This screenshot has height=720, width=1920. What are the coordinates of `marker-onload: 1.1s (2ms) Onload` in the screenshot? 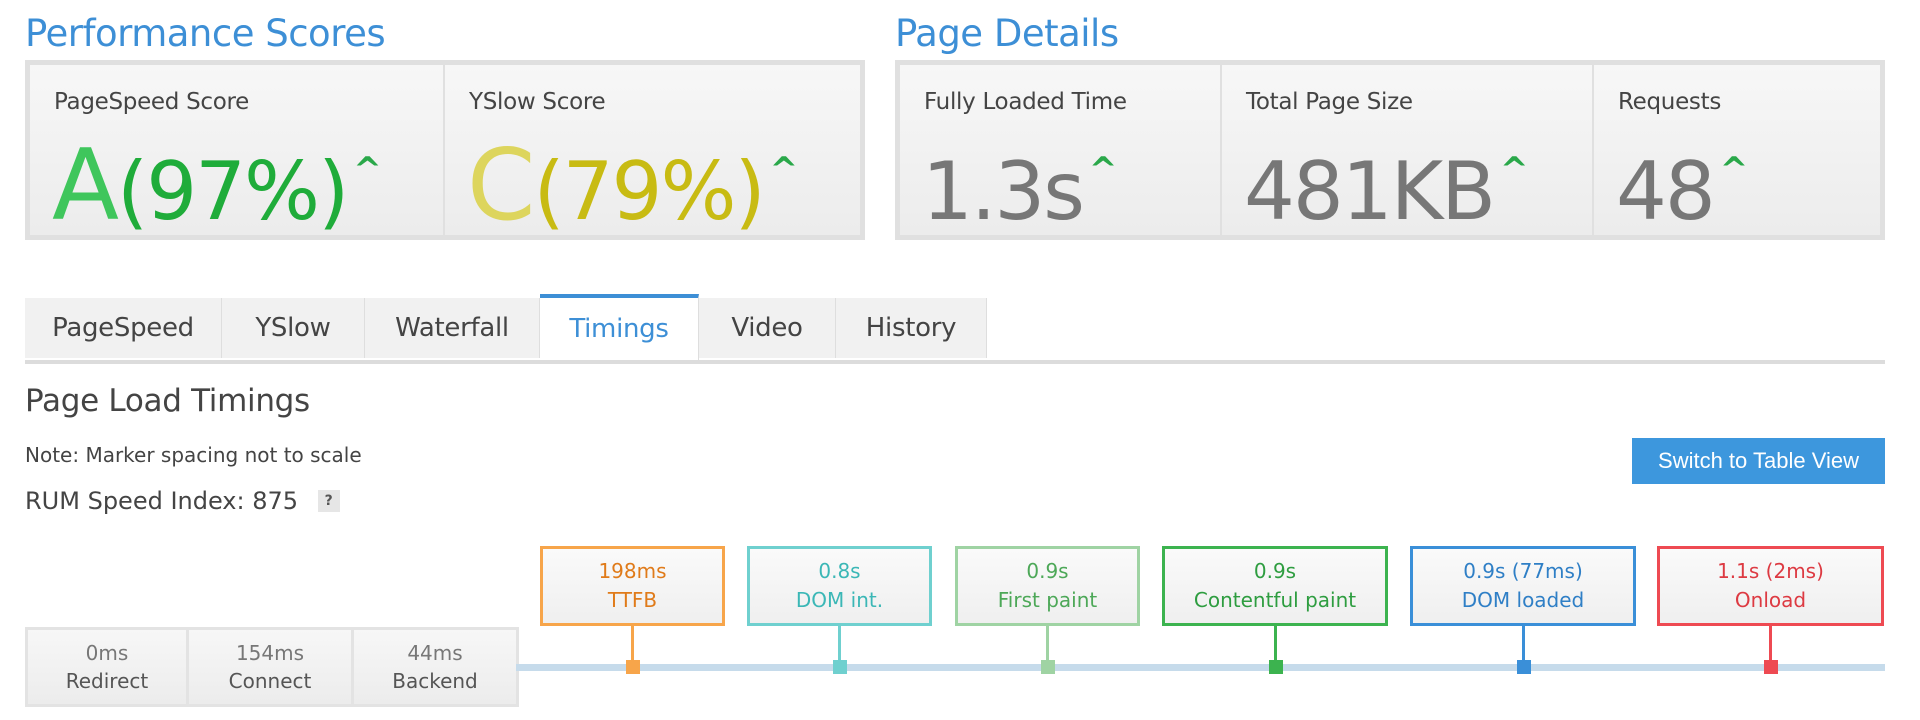 It's located at (1770, 586).